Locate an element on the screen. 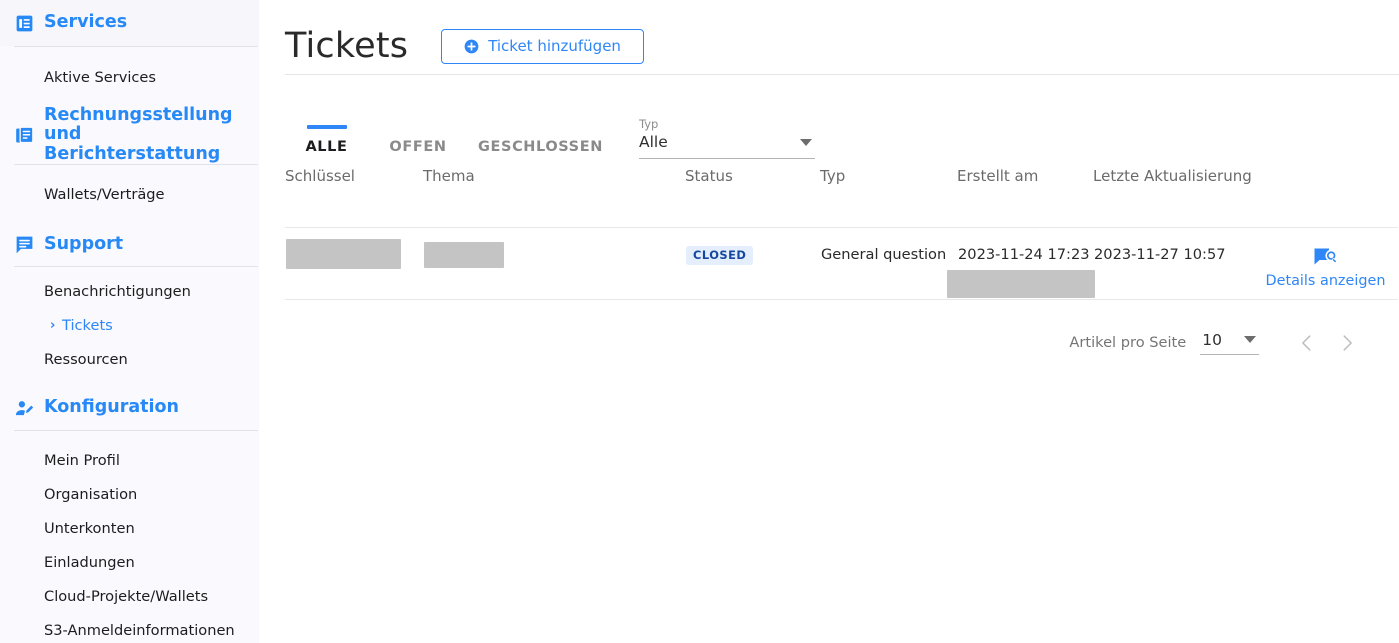 The height and width of the screenshot is (643, 1399). sidebar-item-label: Benachrichtigungen is located at coordinates (117, 291).